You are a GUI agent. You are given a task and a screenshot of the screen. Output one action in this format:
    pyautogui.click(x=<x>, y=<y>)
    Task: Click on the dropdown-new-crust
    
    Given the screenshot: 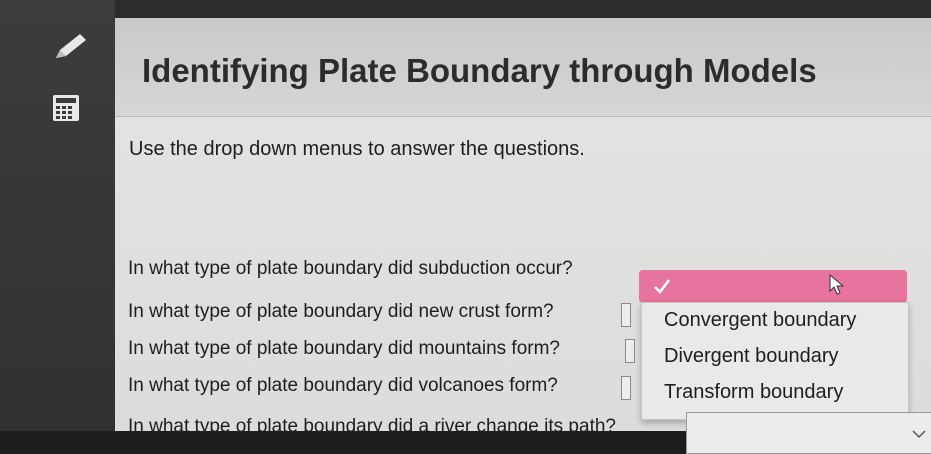 What is the action you would take?
    pyautogui.click(x=626, y=315)
    